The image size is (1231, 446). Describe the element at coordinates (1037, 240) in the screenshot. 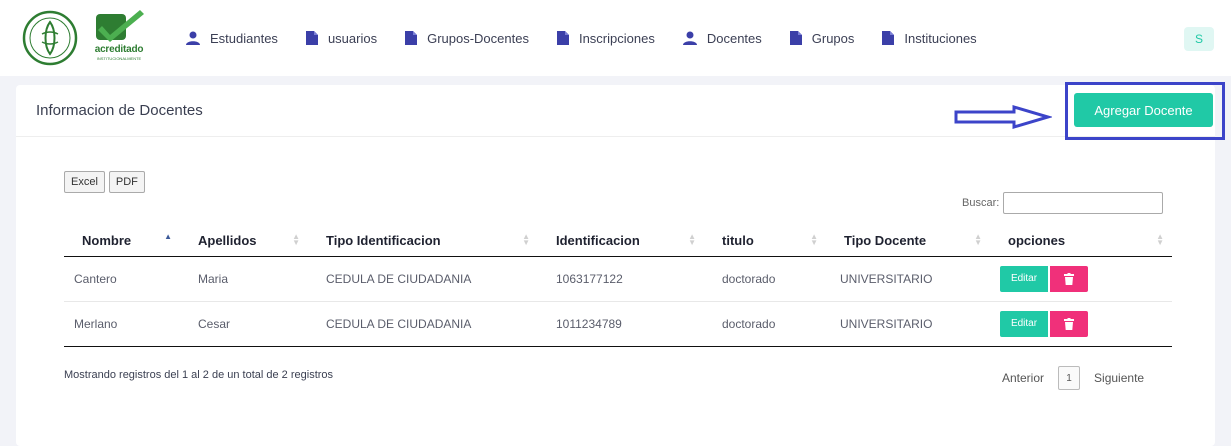

I see `column-header-label: opciones` at that location.